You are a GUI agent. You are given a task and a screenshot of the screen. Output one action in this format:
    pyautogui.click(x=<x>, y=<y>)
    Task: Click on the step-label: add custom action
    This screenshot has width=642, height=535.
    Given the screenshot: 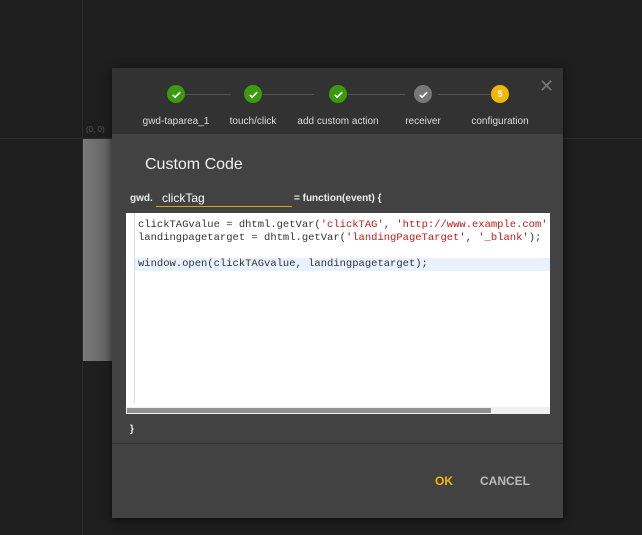 What is the action you would take?
    pyautogui.click(x=338, y=121)
    